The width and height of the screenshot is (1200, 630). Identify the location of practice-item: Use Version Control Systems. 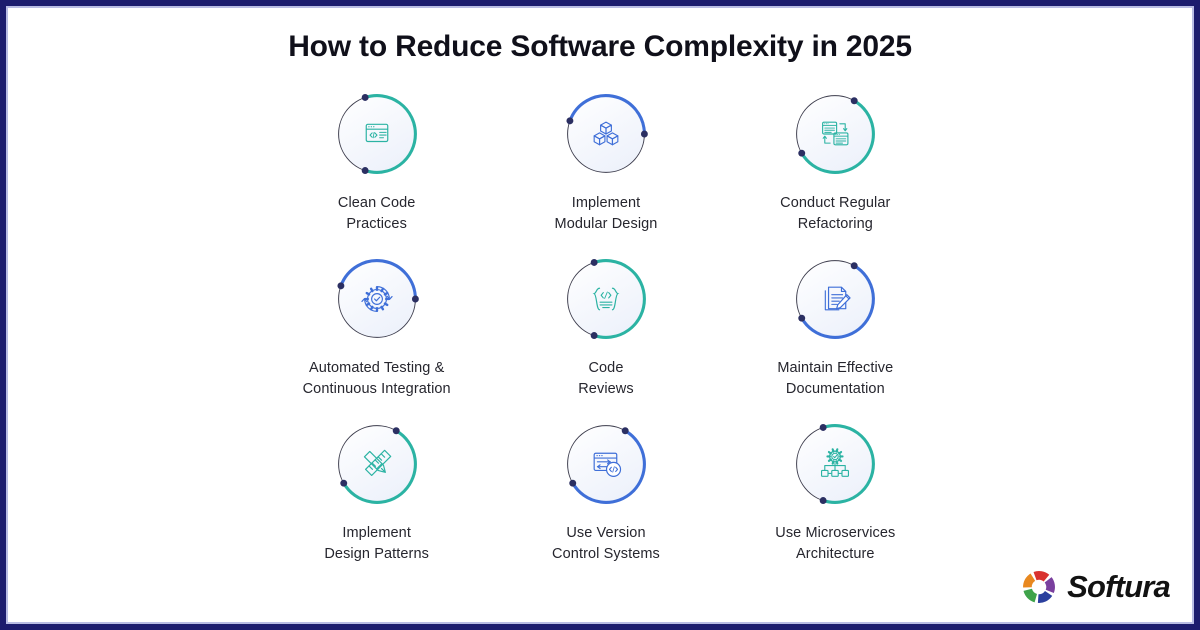
(605, 498).